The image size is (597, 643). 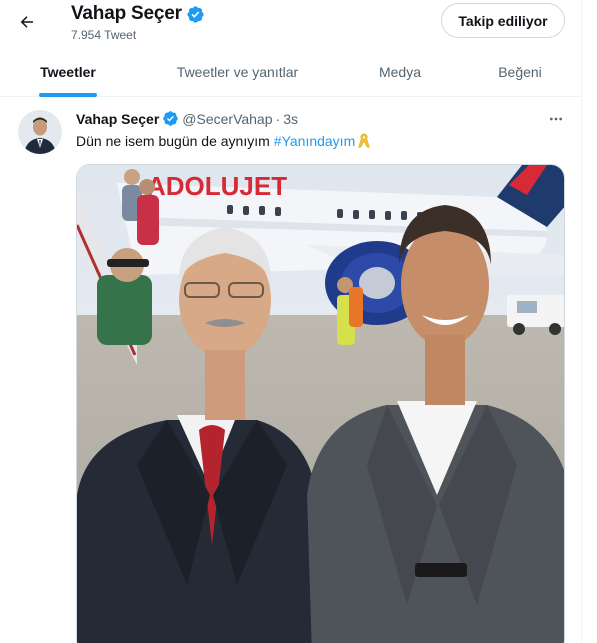 I want to click on profile-header: Vahap Seçer 7.954 Tweet Takip ediliyor, so click(x=290, y=24).